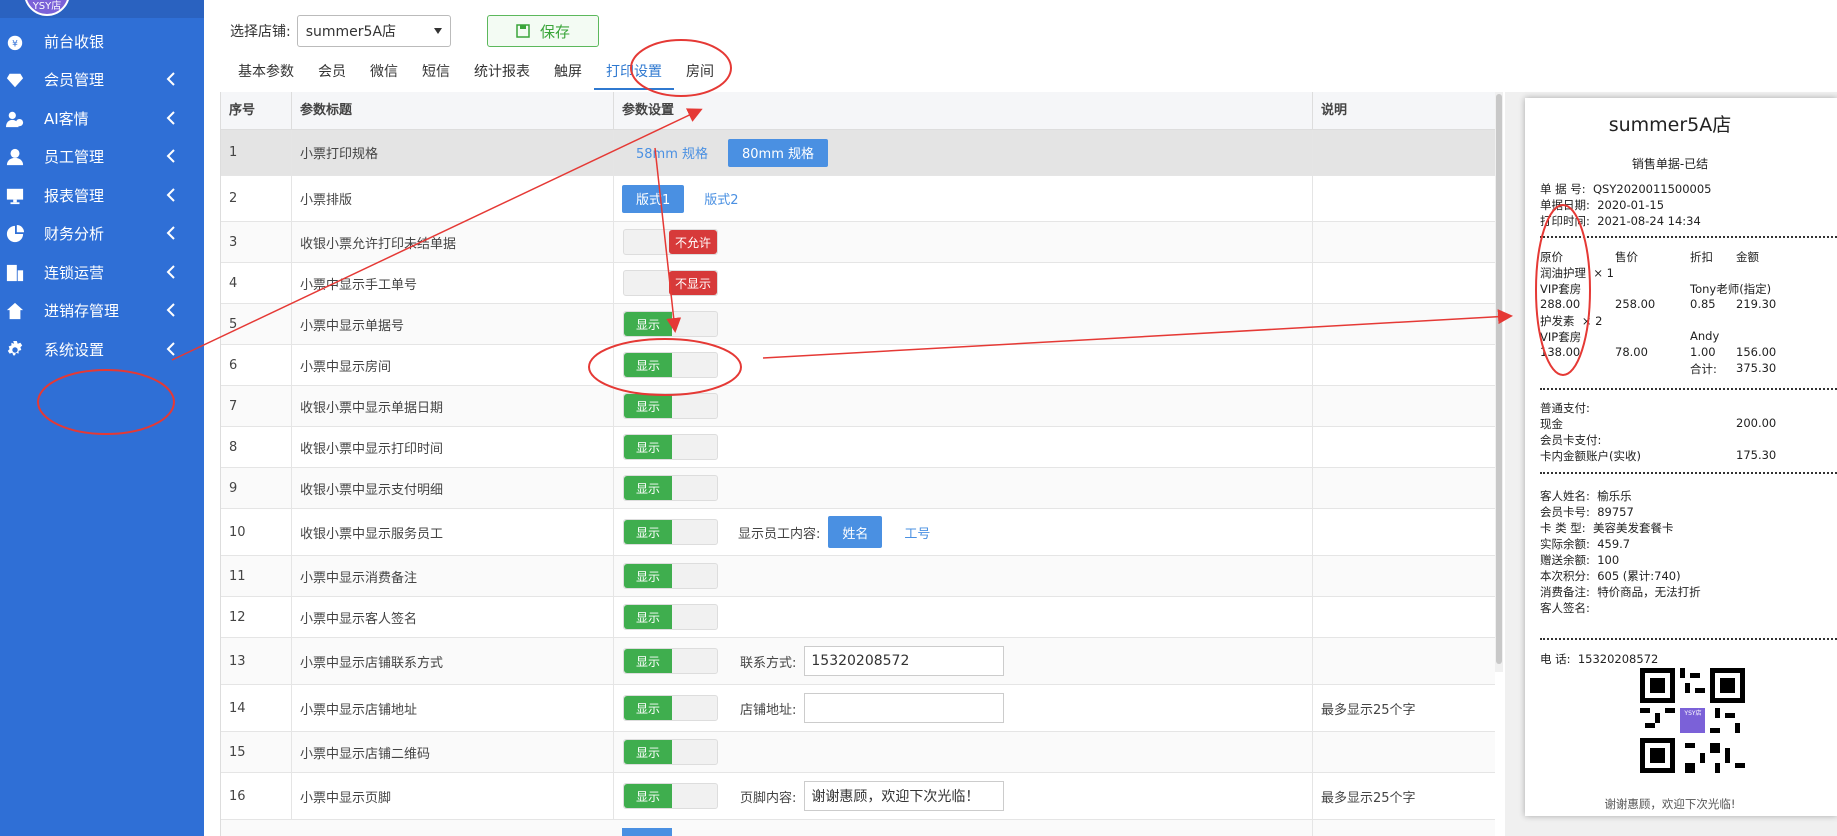 Image resolution: width=1837 pixels, height=836 pixels. I want to click on table-row: 6 小票中显示房间 显示, so click(858, 365).